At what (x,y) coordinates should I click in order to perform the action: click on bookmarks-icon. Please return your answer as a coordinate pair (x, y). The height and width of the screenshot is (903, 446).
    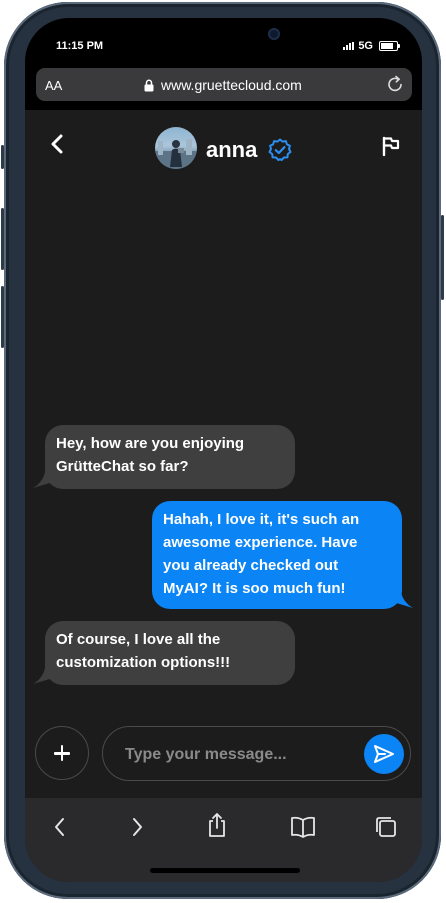
    Looking at the image, I should click on (303, 827).